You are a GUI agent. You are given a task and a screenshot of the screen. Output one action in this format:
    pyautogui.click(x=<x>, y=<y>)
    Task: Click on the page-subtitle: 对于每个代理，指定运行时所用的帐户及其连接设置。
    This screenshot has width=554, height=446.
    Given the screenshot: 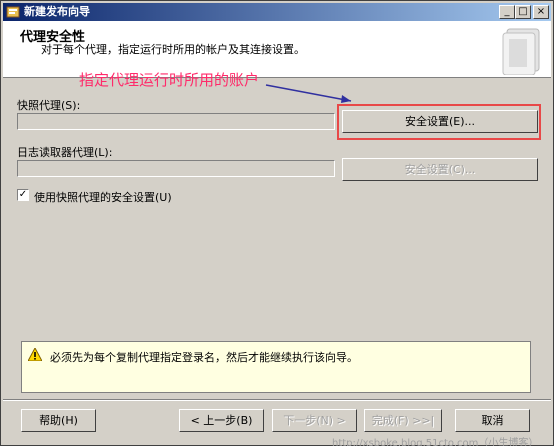 What is the action you would take?
    pyautogui.click(x=173, y=49)
    